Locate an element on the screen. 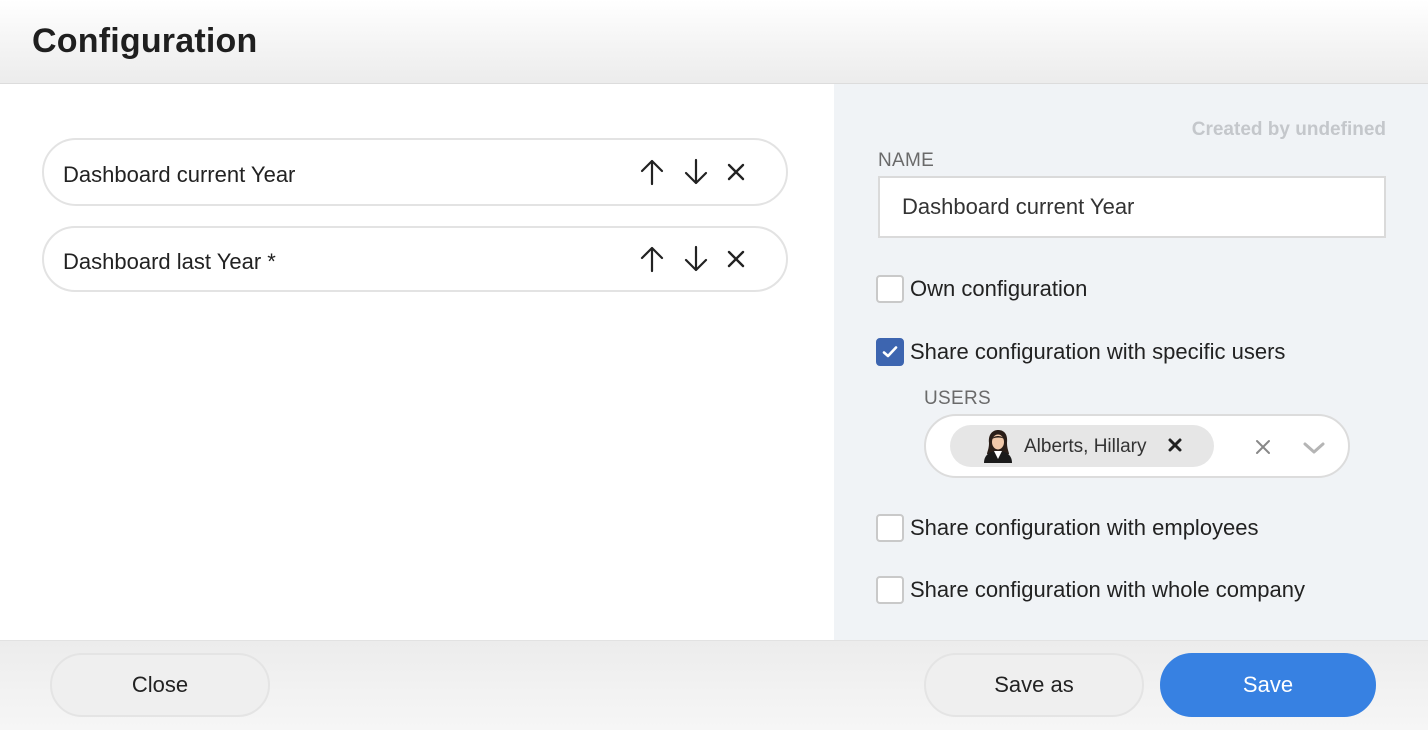  chevron-down-icon is located at coordinates (1314, 448).